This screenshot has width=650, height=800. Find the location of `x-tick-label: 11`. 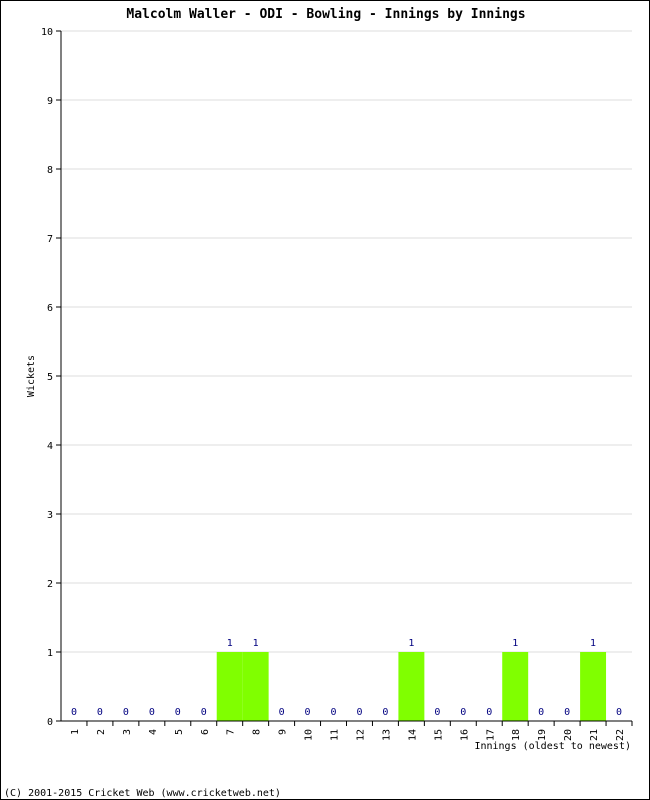

x-tick-label: 11 is located at coordinates (335, 735).